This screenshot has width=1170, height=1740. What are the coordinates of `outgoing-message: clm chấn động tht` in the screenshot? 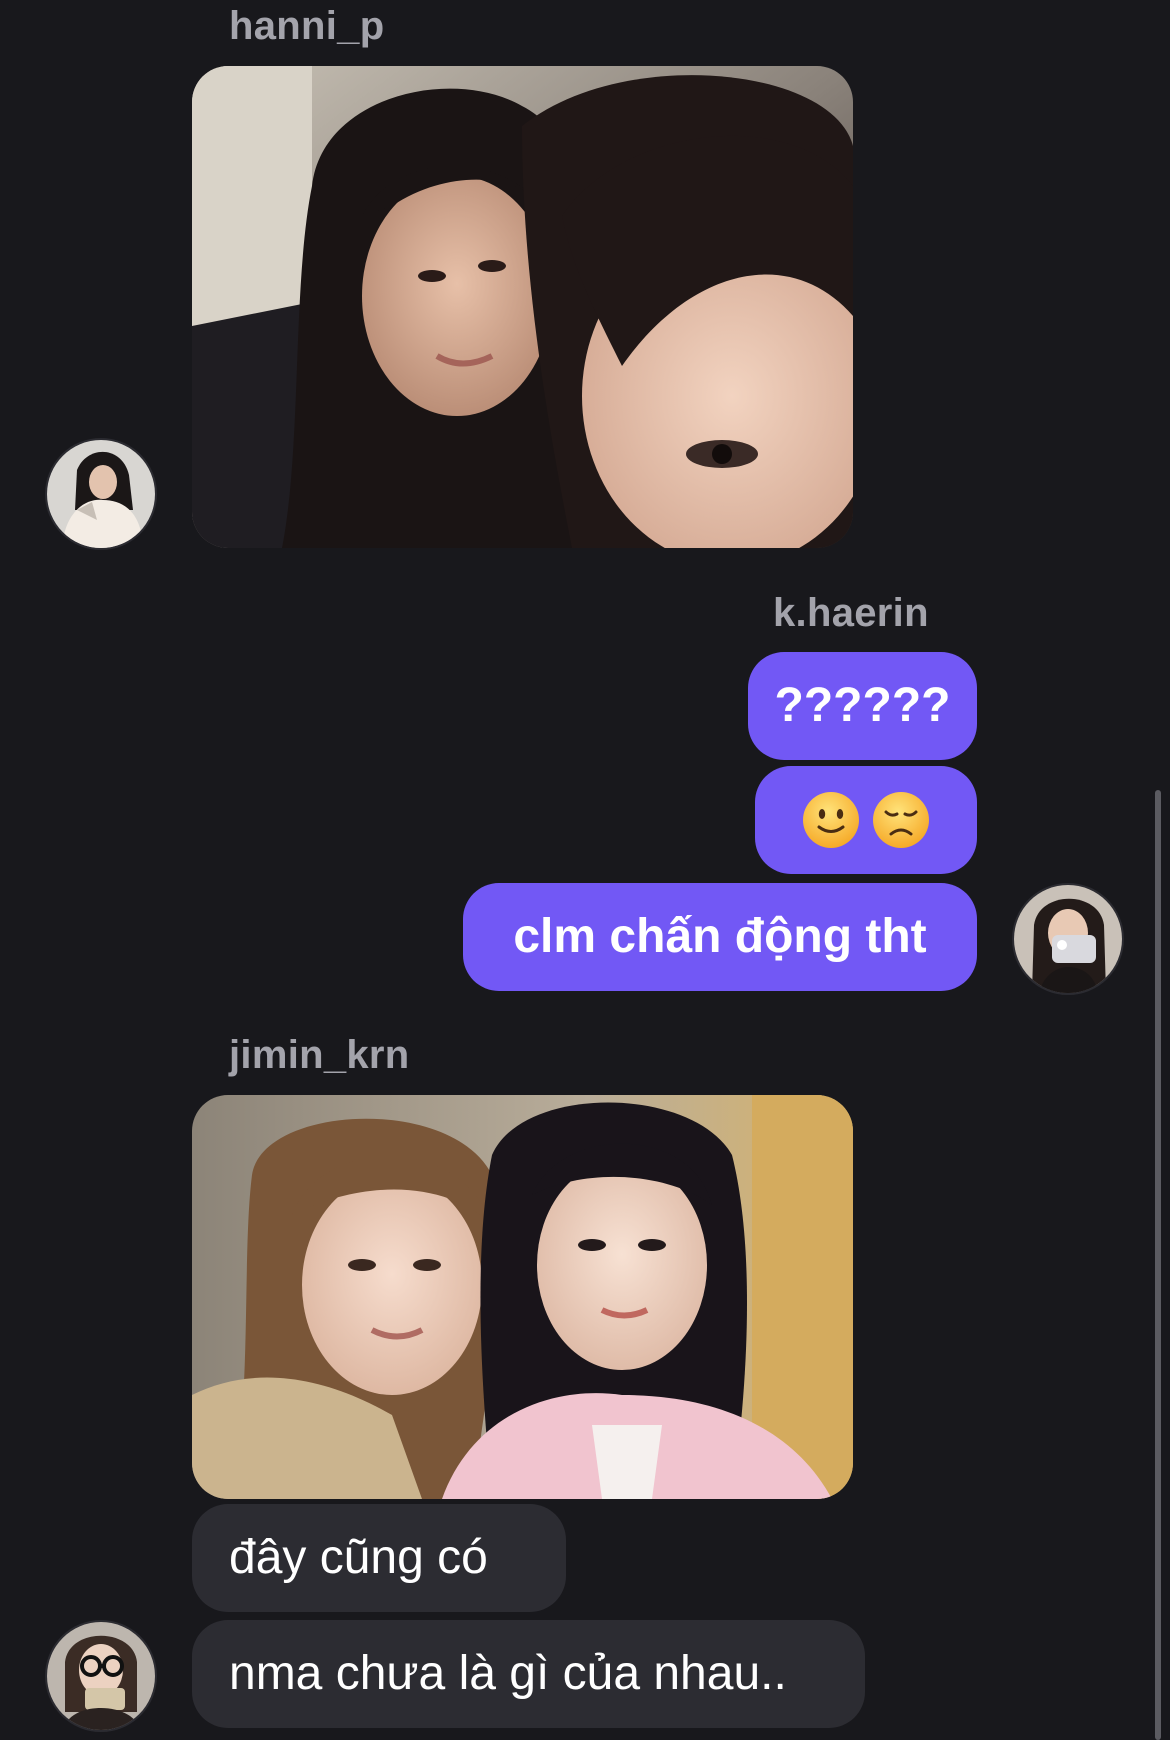 It's located at (720, 937).